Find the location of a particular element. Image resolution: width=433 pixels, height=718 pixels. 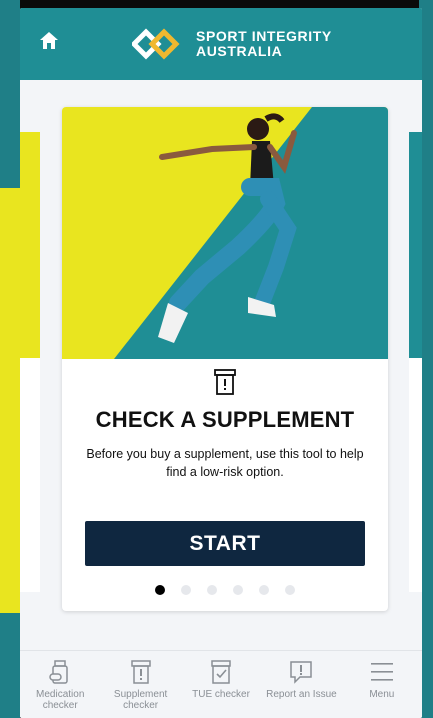

tab-supplement-checker: Supplement checker is located at coordinates (140, 684).